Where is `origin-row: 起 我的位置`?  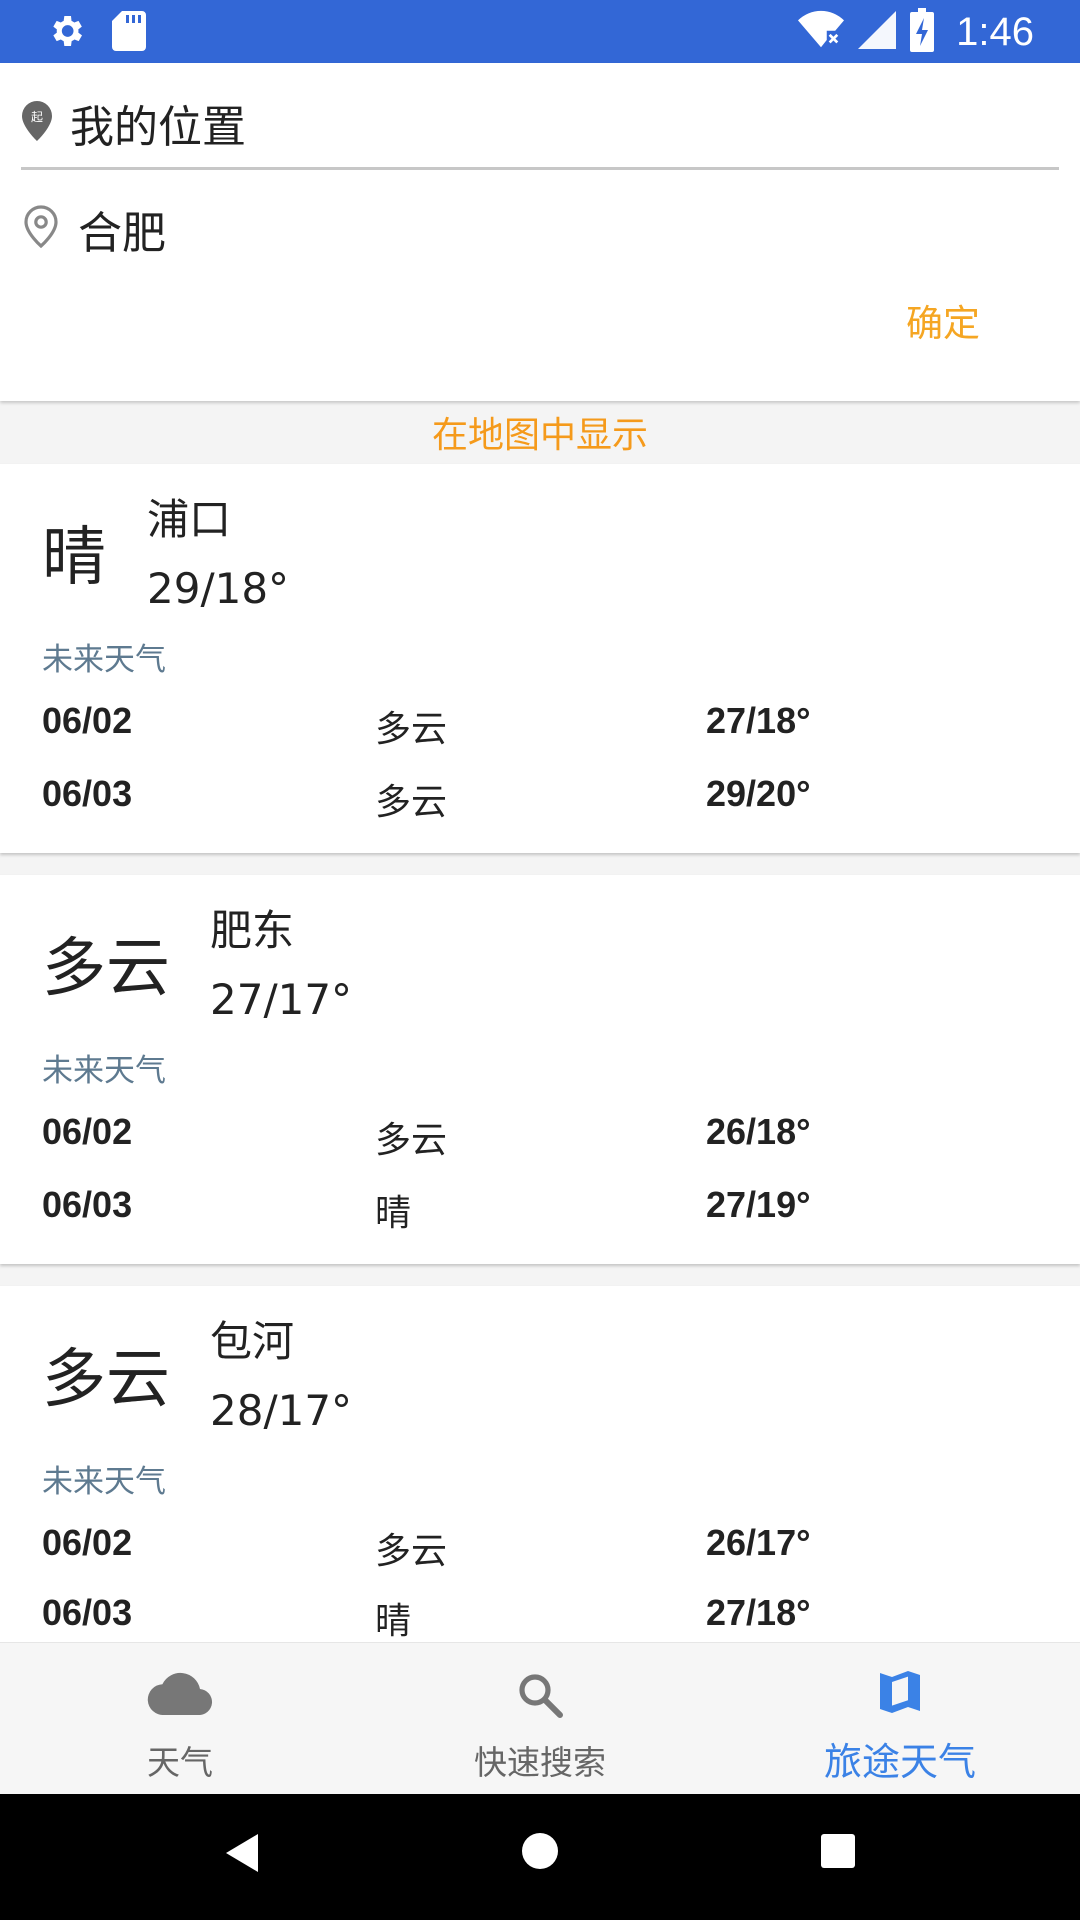 origin-row: 起 我的位置 is located at coordinates (134, 123).